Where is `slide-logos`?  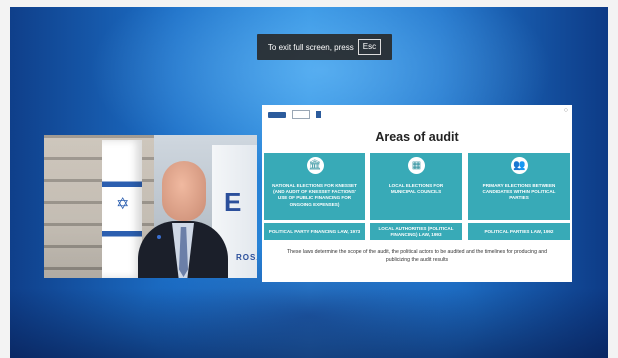
slide-logos is located at coordinates (294, 114).